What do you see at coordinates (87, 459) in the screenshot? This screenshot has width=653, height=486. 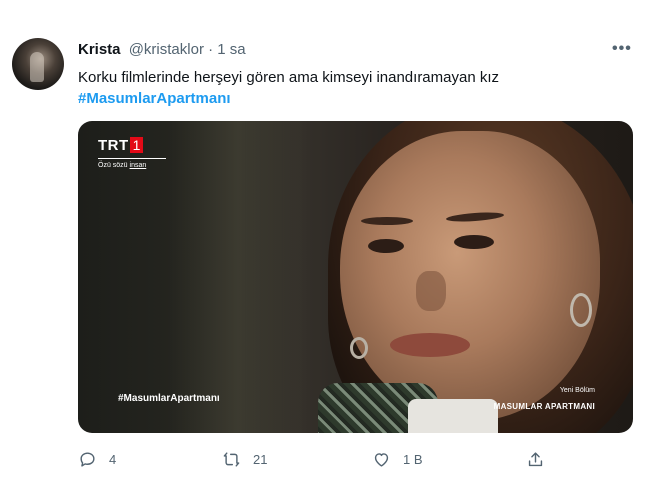 I see `reply-icon` at bounding box center [87, 459].